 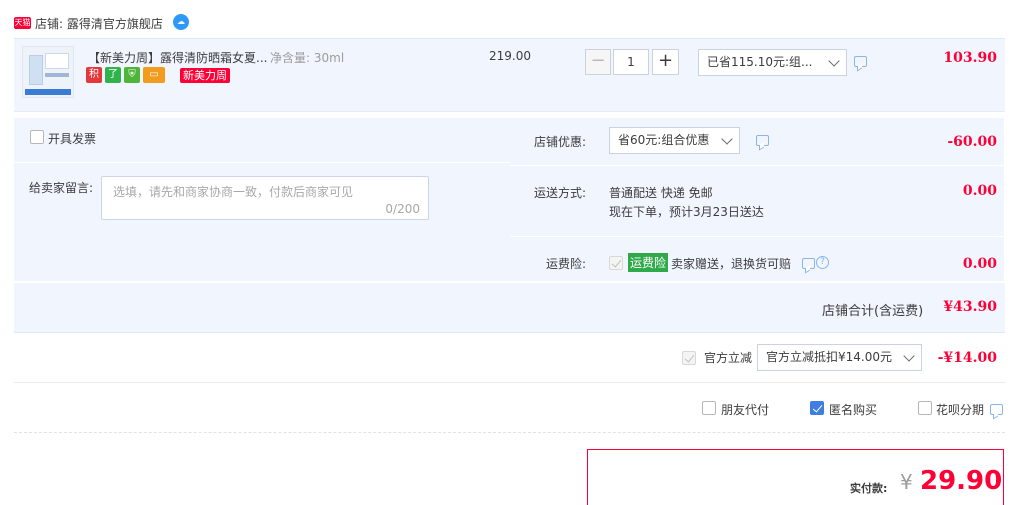 What do you see at coordinates (664, 140) in the screenshot?
I see `shop-discount-value: 省60元:组合优惠` at bounding box center [664, 140].